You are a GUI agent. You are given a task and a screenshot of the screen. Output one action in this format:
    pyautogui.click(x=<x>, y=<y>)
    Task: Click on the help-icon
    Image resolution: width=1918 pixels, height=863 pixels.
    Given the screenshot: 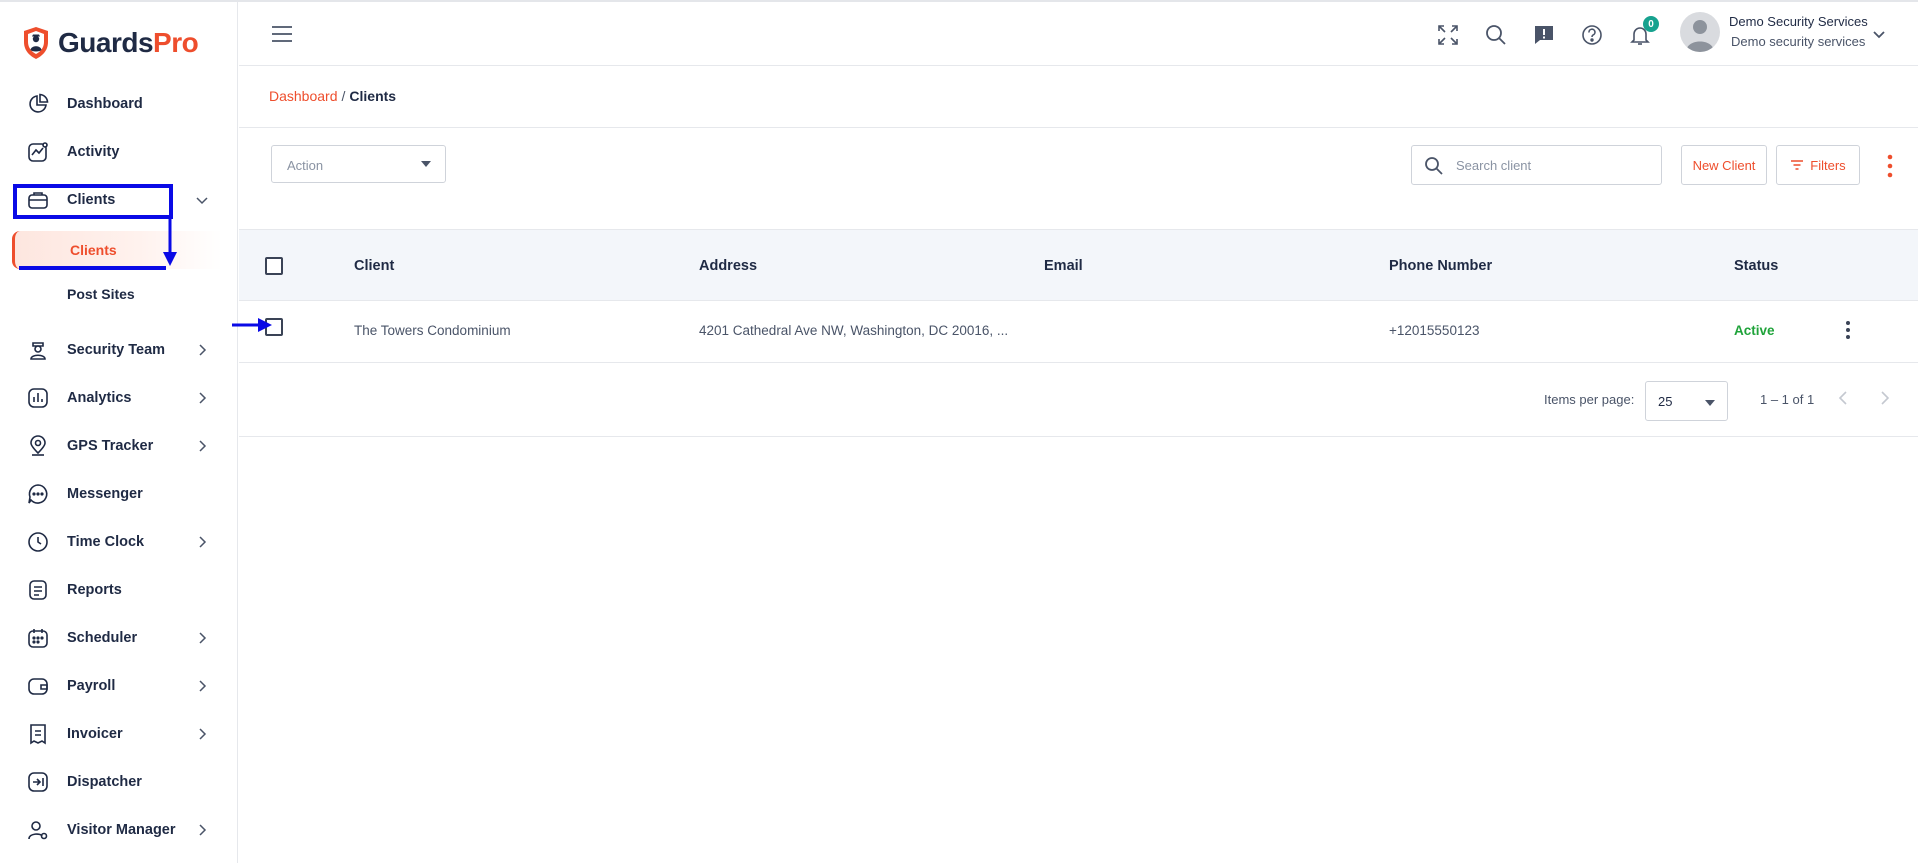 What is the action you would take?
    pyautogui.click(x=1592, y=35)
    